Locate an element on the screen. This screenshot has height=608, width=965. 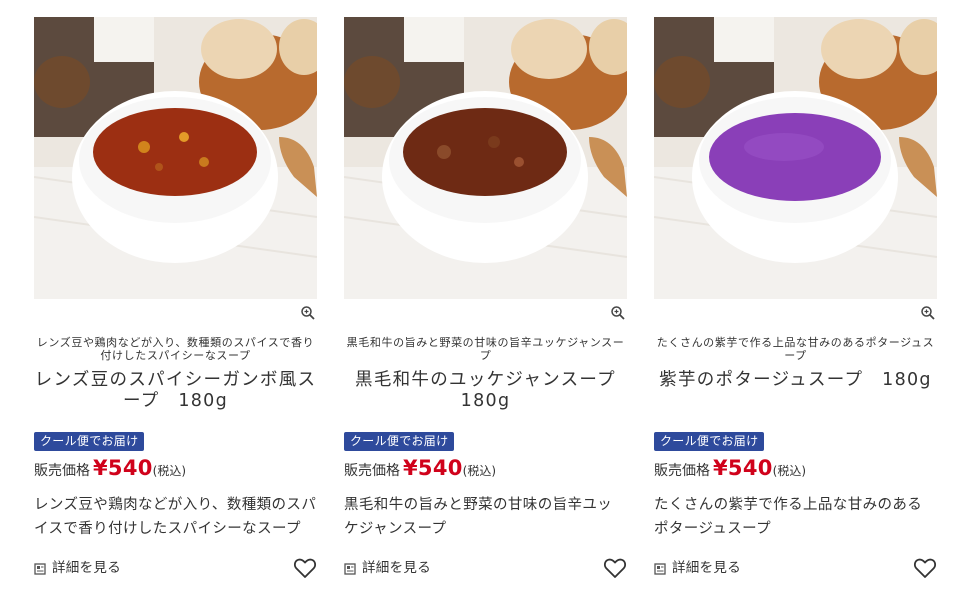
product-catch-copy: 黒毛和牛の旨みと野菜の甘味の旨辛ユッケジャンスープ is located at coordinates (485, 349).